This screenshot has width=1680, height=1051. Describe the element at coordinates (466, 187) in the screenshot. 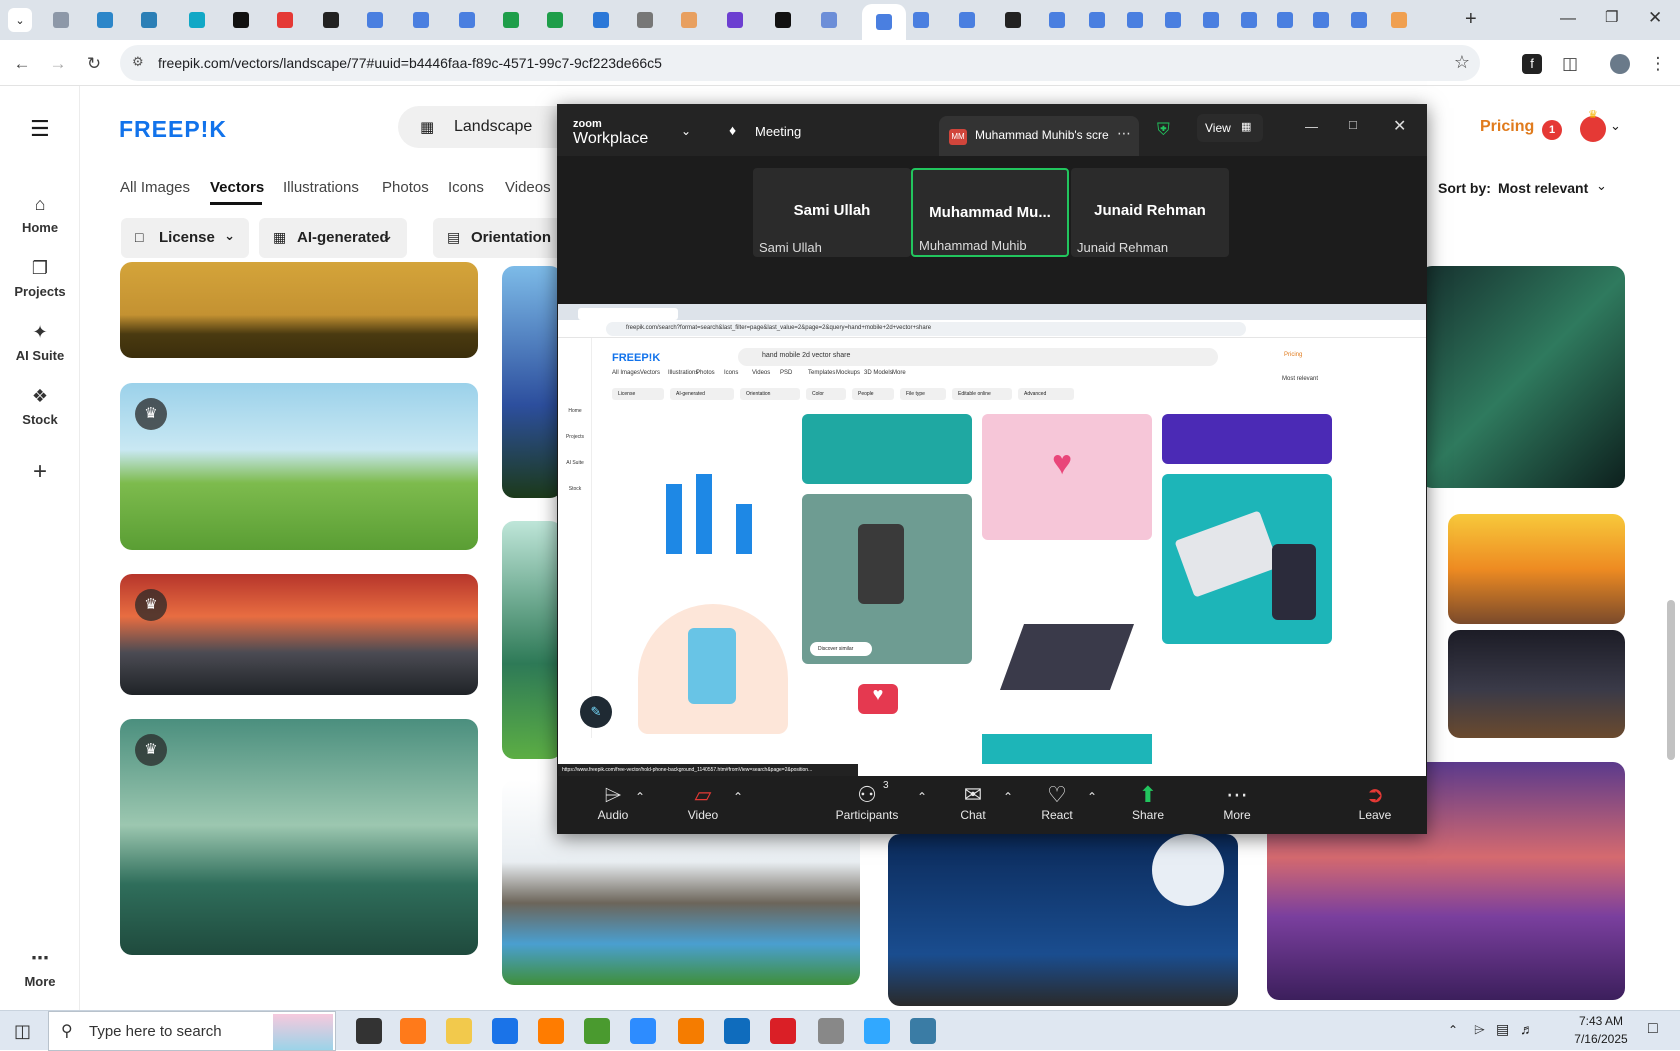

I see `category-tab-icons: Icons` at that location.